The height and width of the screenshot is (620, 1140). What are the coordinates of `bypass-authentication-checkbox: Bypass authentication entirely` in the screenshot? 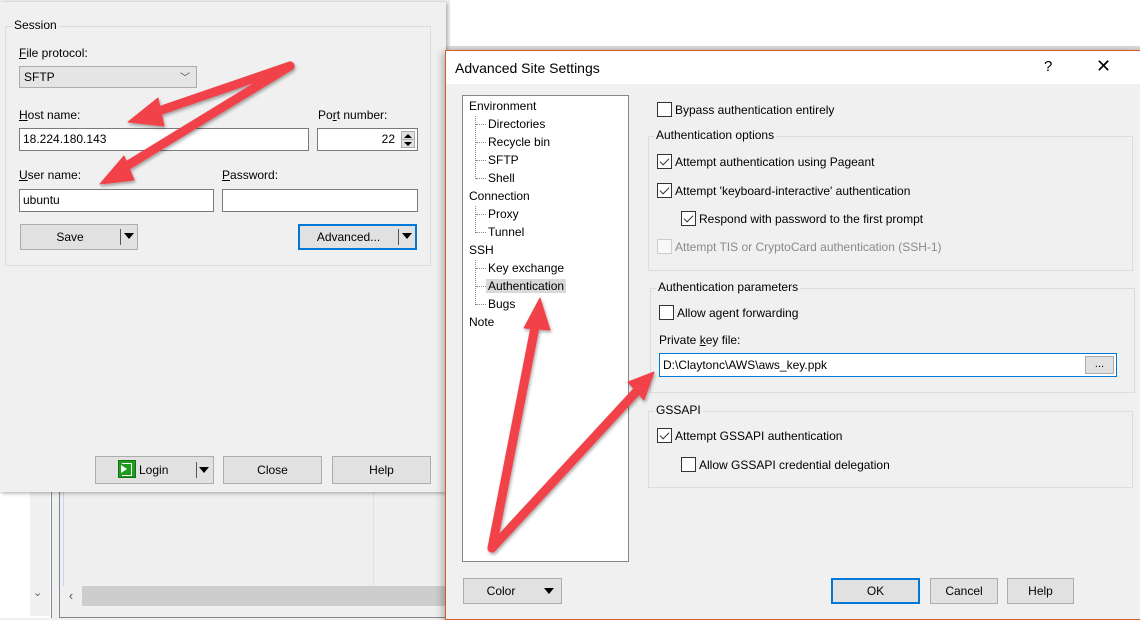 It's located at (745, 109).